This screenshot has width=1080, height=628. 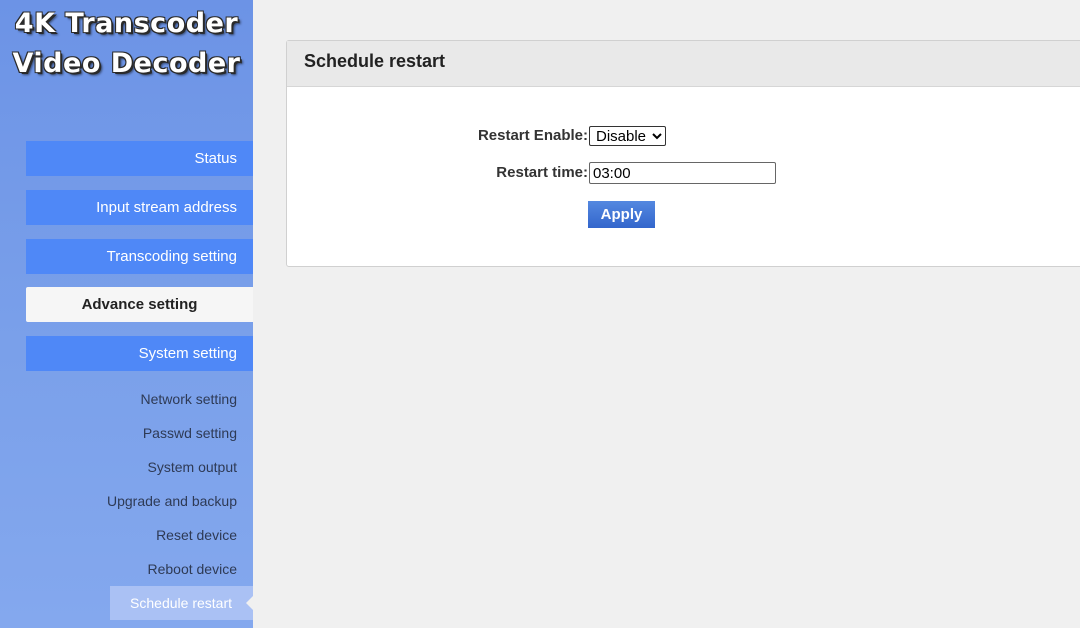 I want to click on restart-time-label: Restart time:, so click(x=542, y=172).